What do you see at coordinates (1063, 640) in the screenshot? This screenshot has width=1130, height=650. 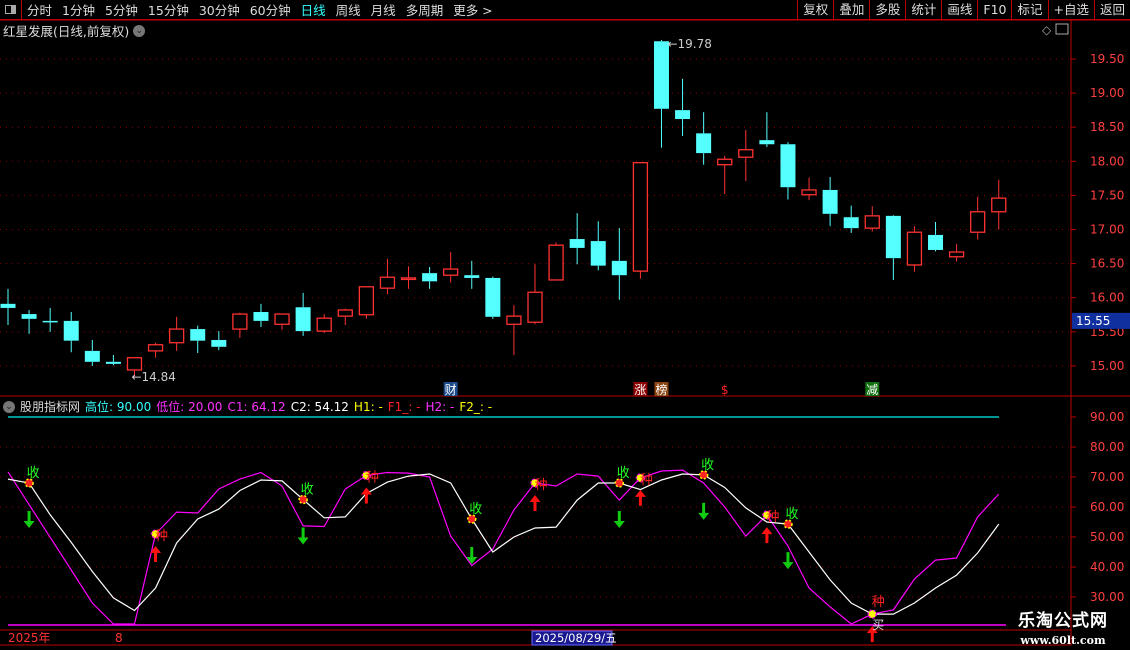 I see `watermark-url: www.60lt.com` at bounding box center [1063, 640].